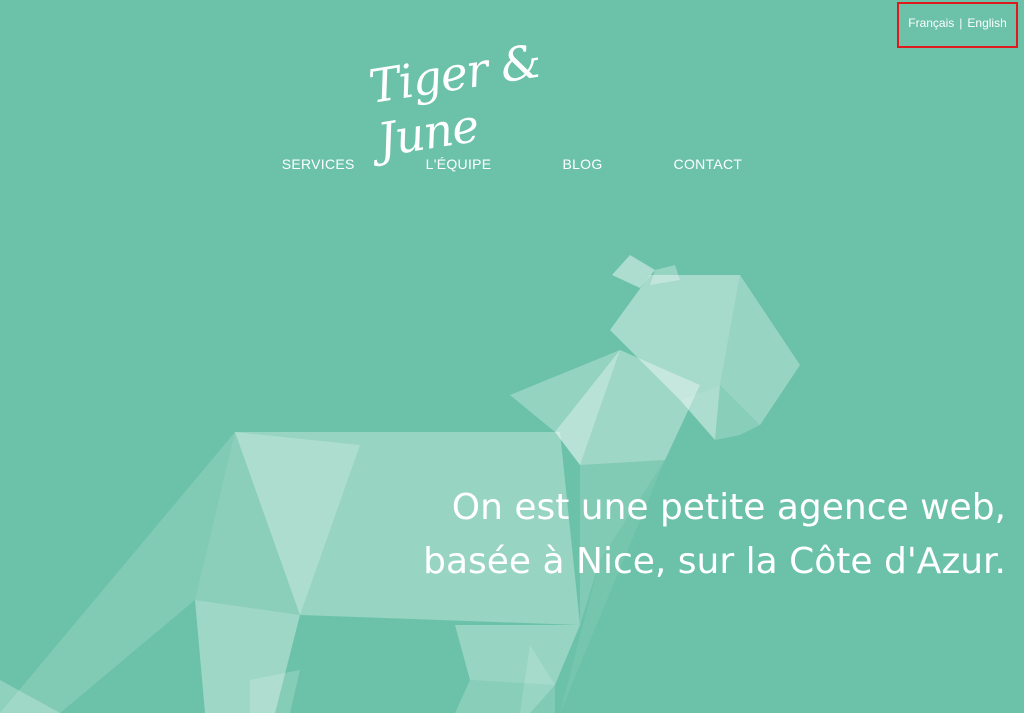 Image resolution: width=1024 pixels, height=713 pixels. What do you see at coordinates (714, 561) in the screenshot?
I see `hero-line-2: basée à Nice, sur la Côte d'Azur.` at bounding box center [714, 561].